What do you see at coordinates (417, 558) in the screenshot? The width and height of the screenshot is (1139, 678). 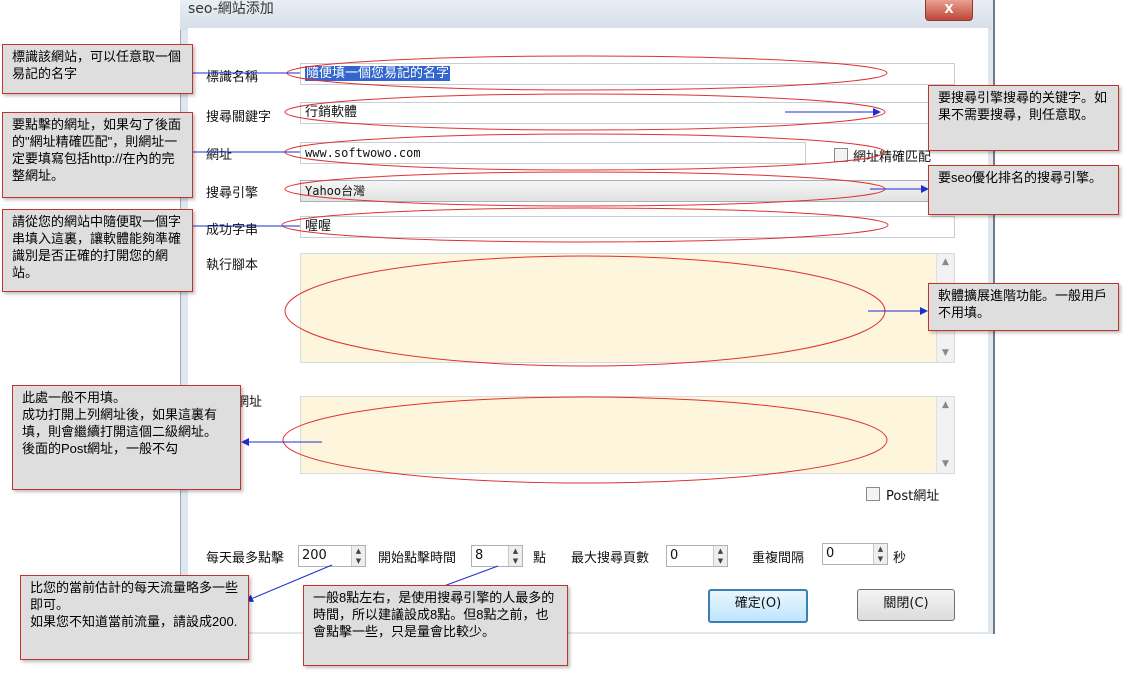 I see `start-time-label: 開始點擊時間` at bounding box center [417, 558].